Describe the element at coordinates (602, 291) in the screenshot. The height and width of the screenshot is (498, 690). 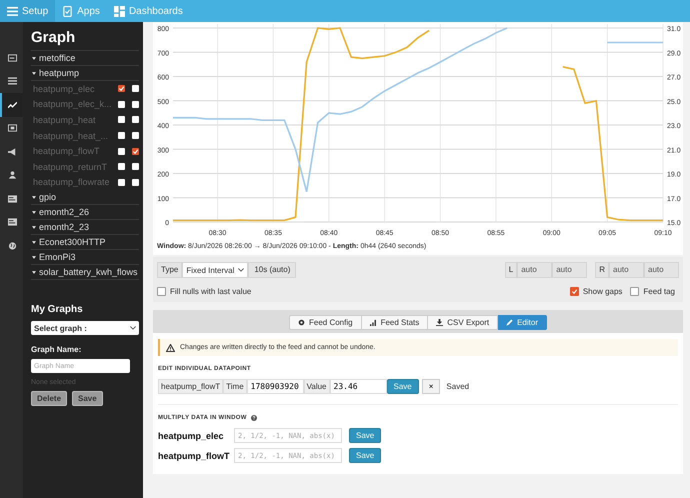
I see `option-label: Show gaps` at that location.